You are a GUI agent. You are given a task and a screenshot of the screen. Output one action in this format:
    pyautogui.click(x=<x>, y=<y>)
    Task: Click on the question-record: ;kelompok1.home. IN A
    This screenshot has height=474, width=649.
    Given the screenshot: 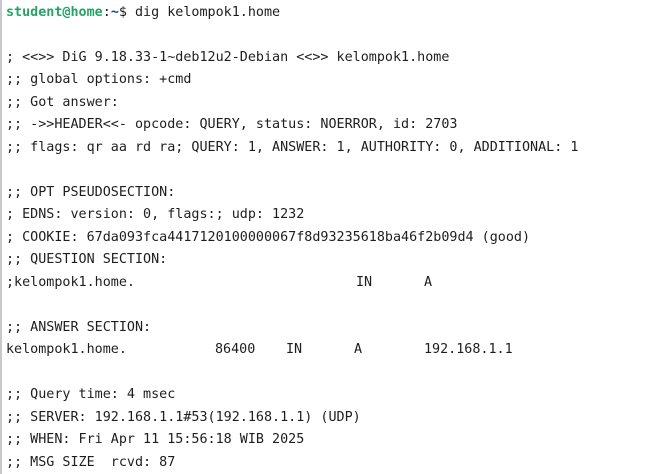 What is the action you would take?
    pyautogui.click(x=306, y=283)
    